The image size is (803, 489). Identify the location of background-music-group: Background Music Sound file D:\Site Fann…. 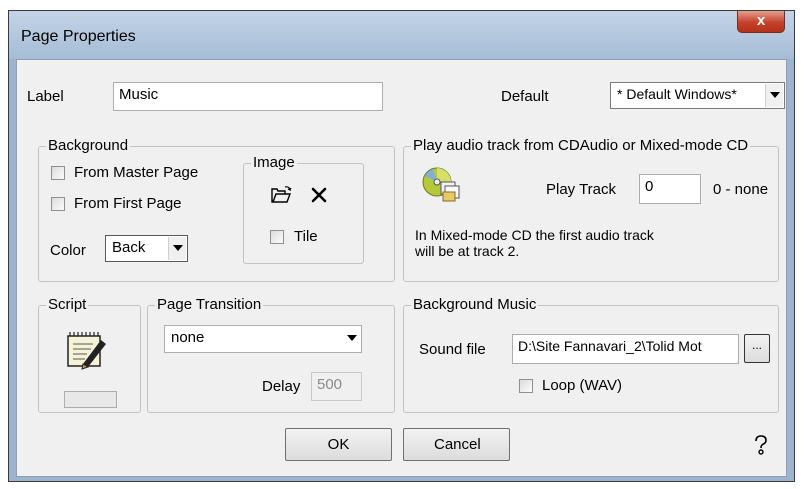
(591, 354).